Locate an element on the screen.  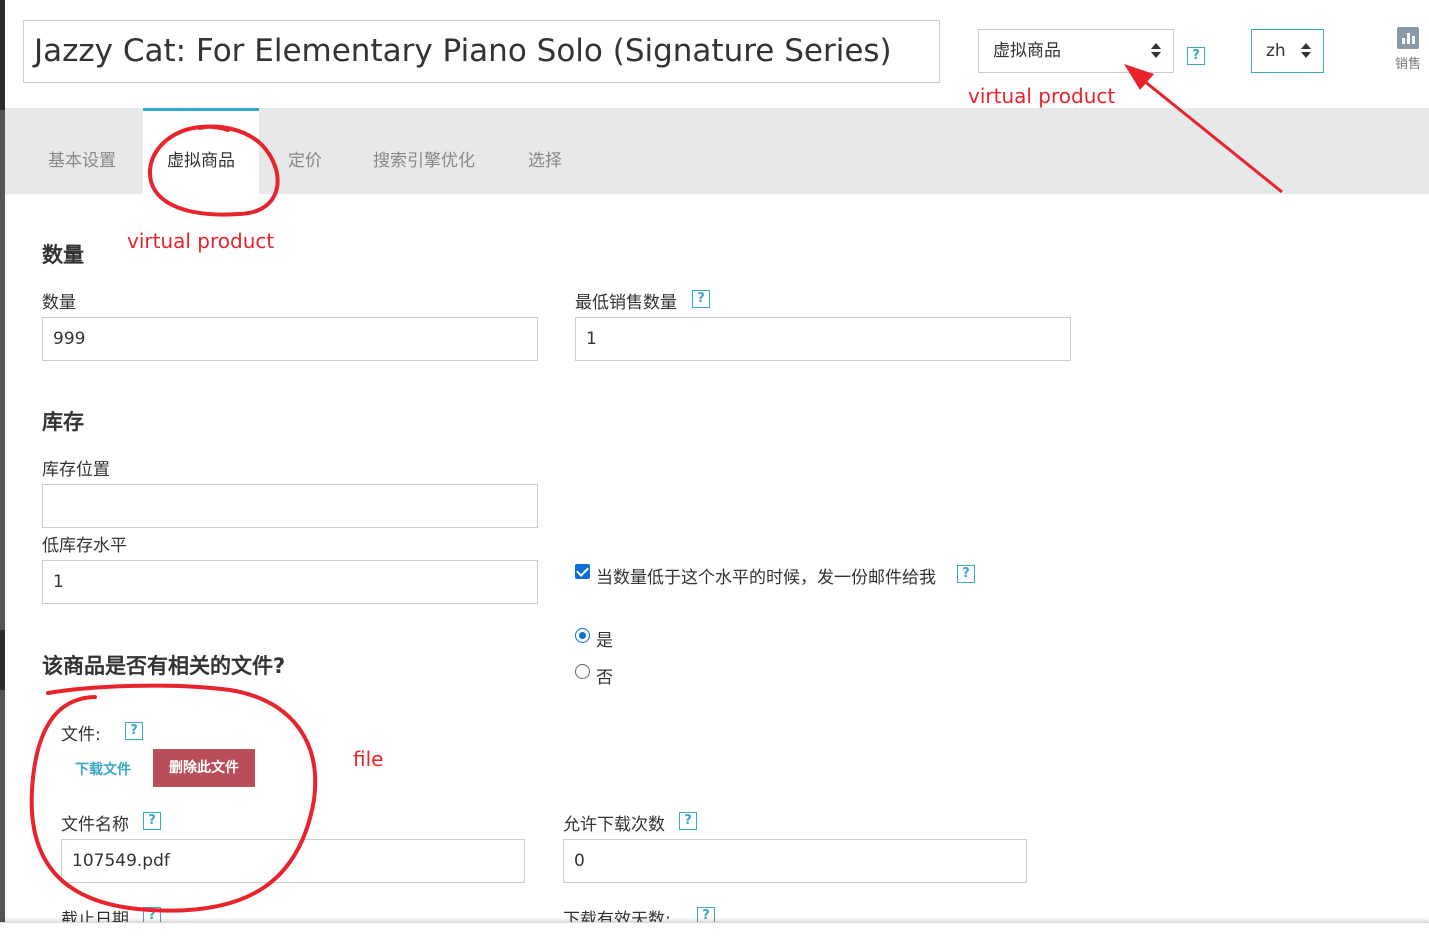
quantity-heading: 数量 is located at coordinates (63, 255).